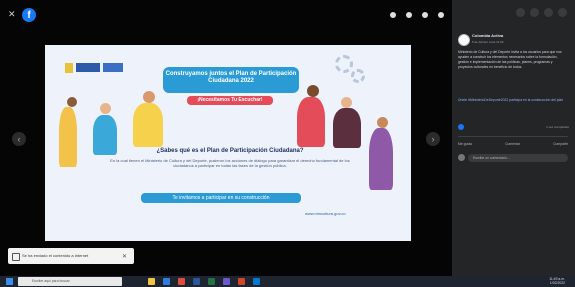 The height and width of the screenshot is (287, 575). What do you see at coordinates (441, 15) in the screenshot?
I see `fullscreen-icon` at bounding box center [441, 15].